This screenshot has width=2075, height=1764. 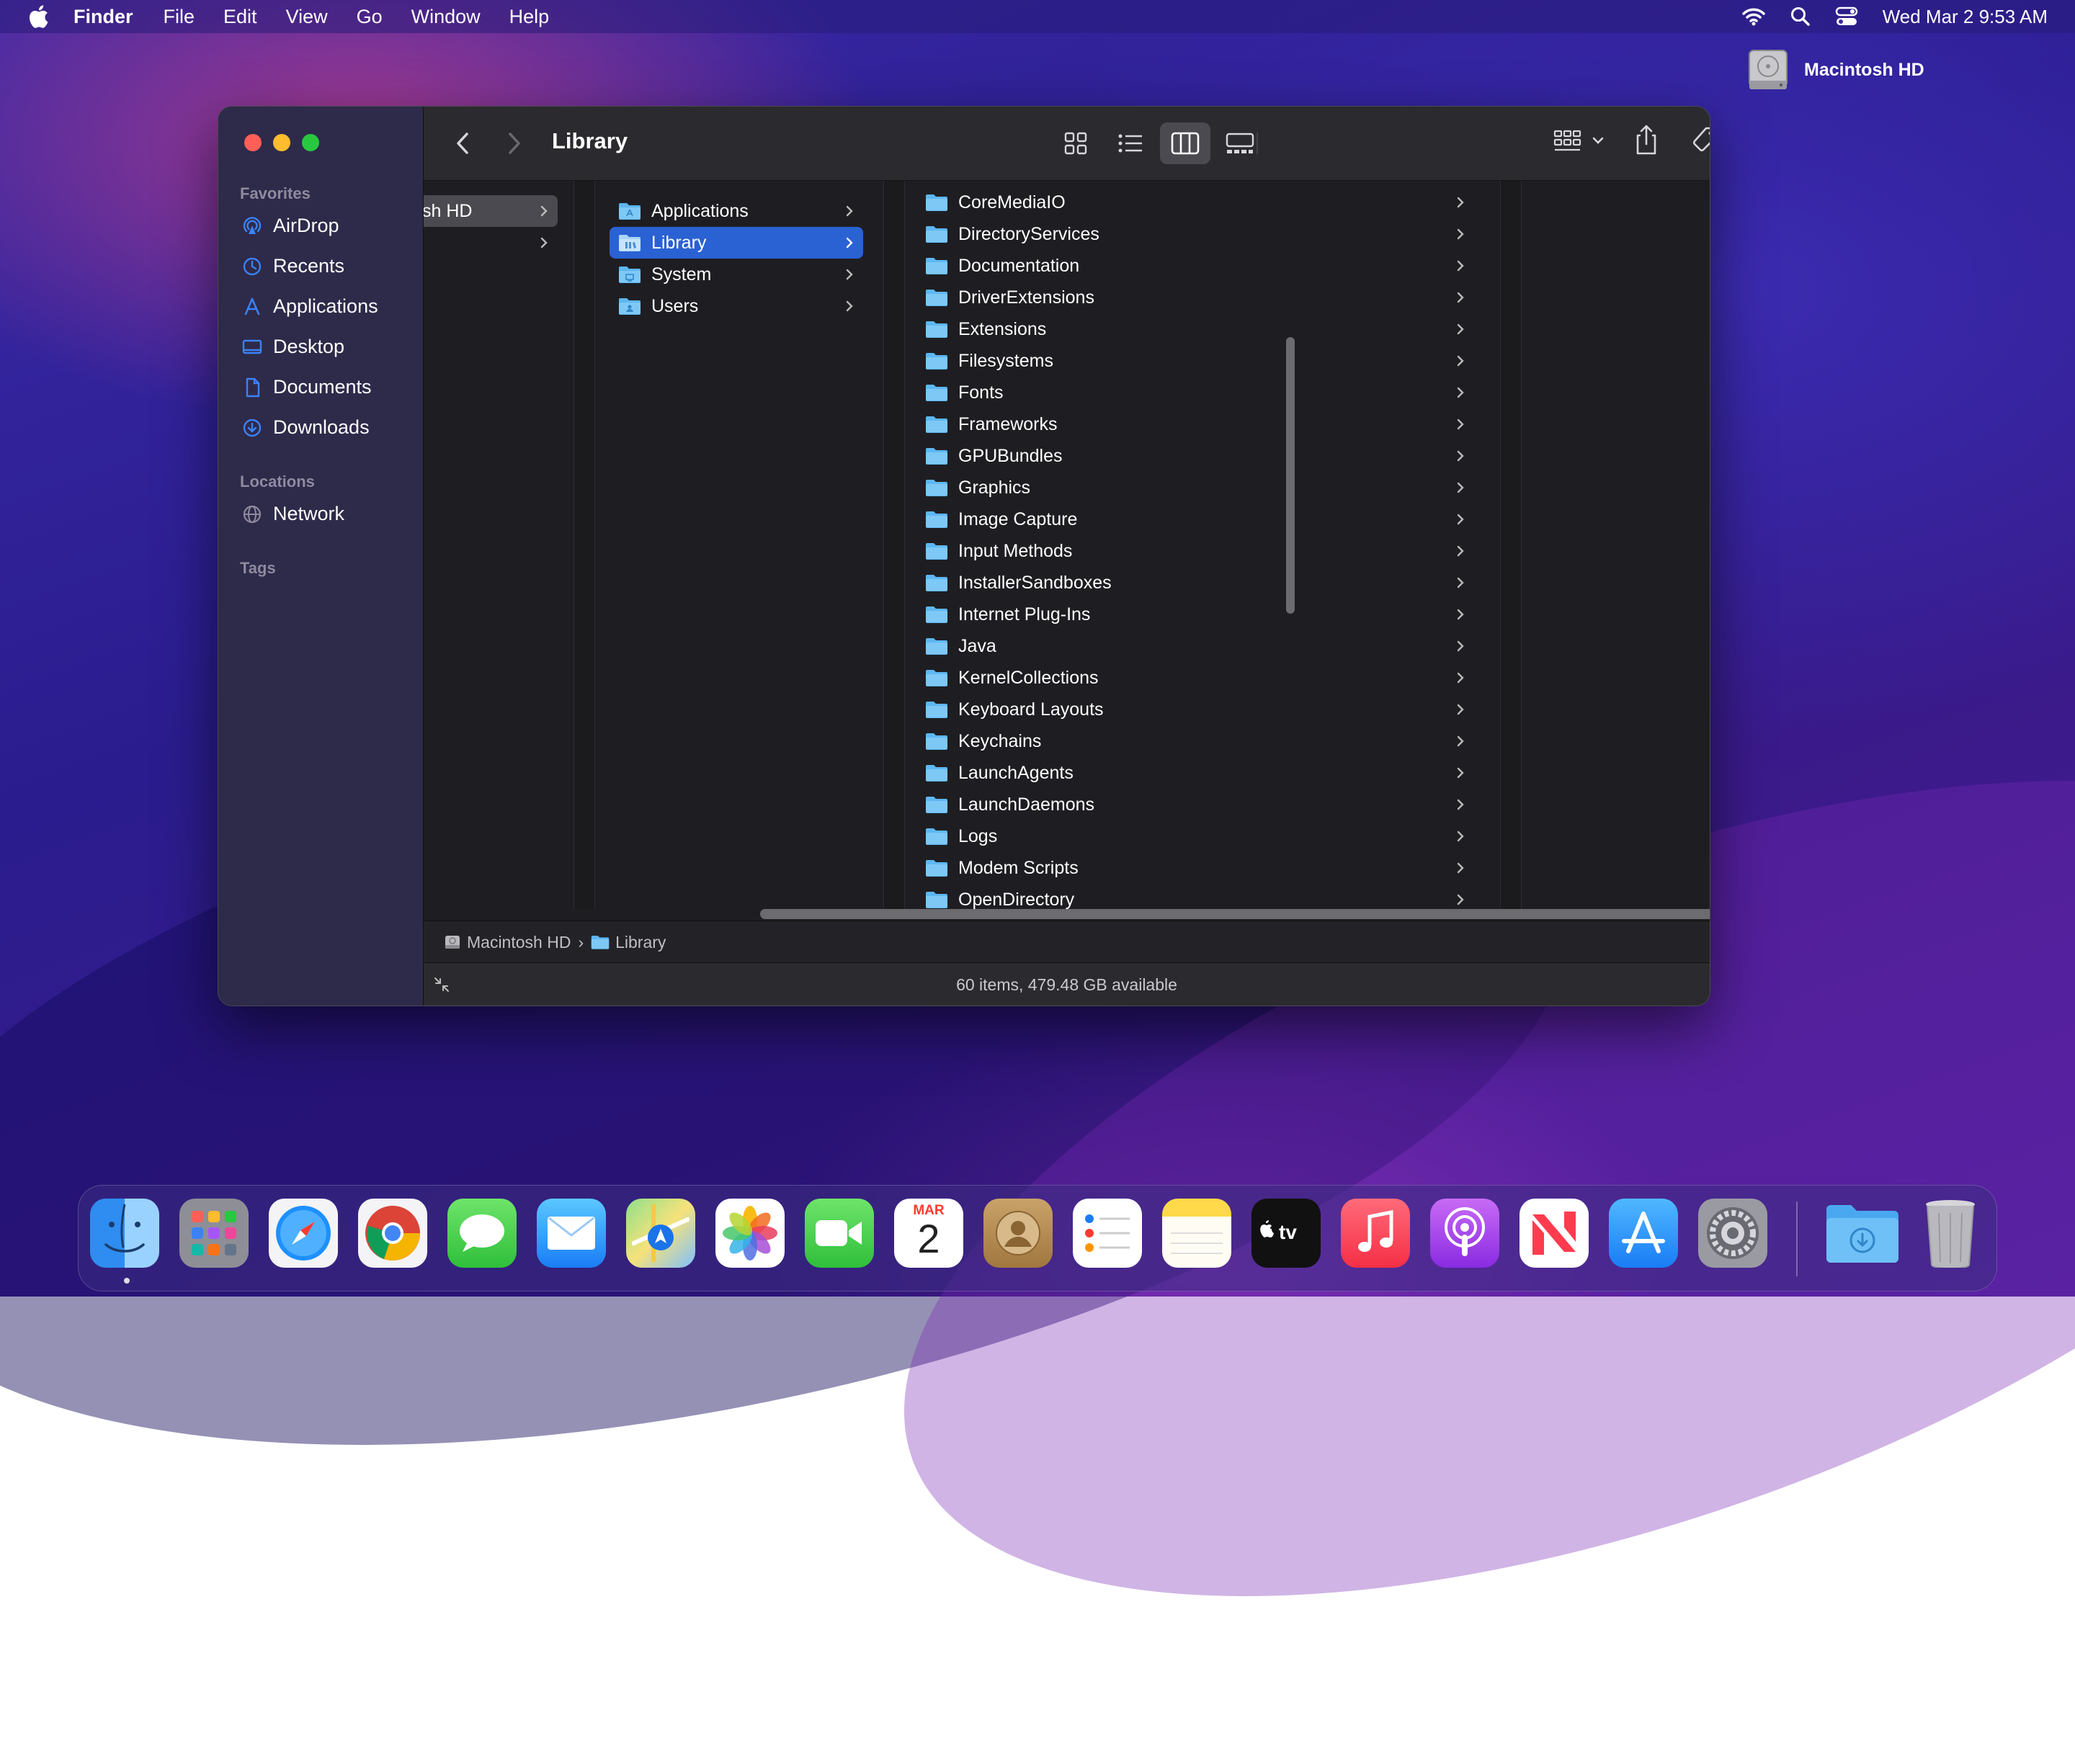 What do you see at coordinates (1202, 773) in the screenshot?
I see `column-row: LaunchAgents` at bounding box center [1202, 773].